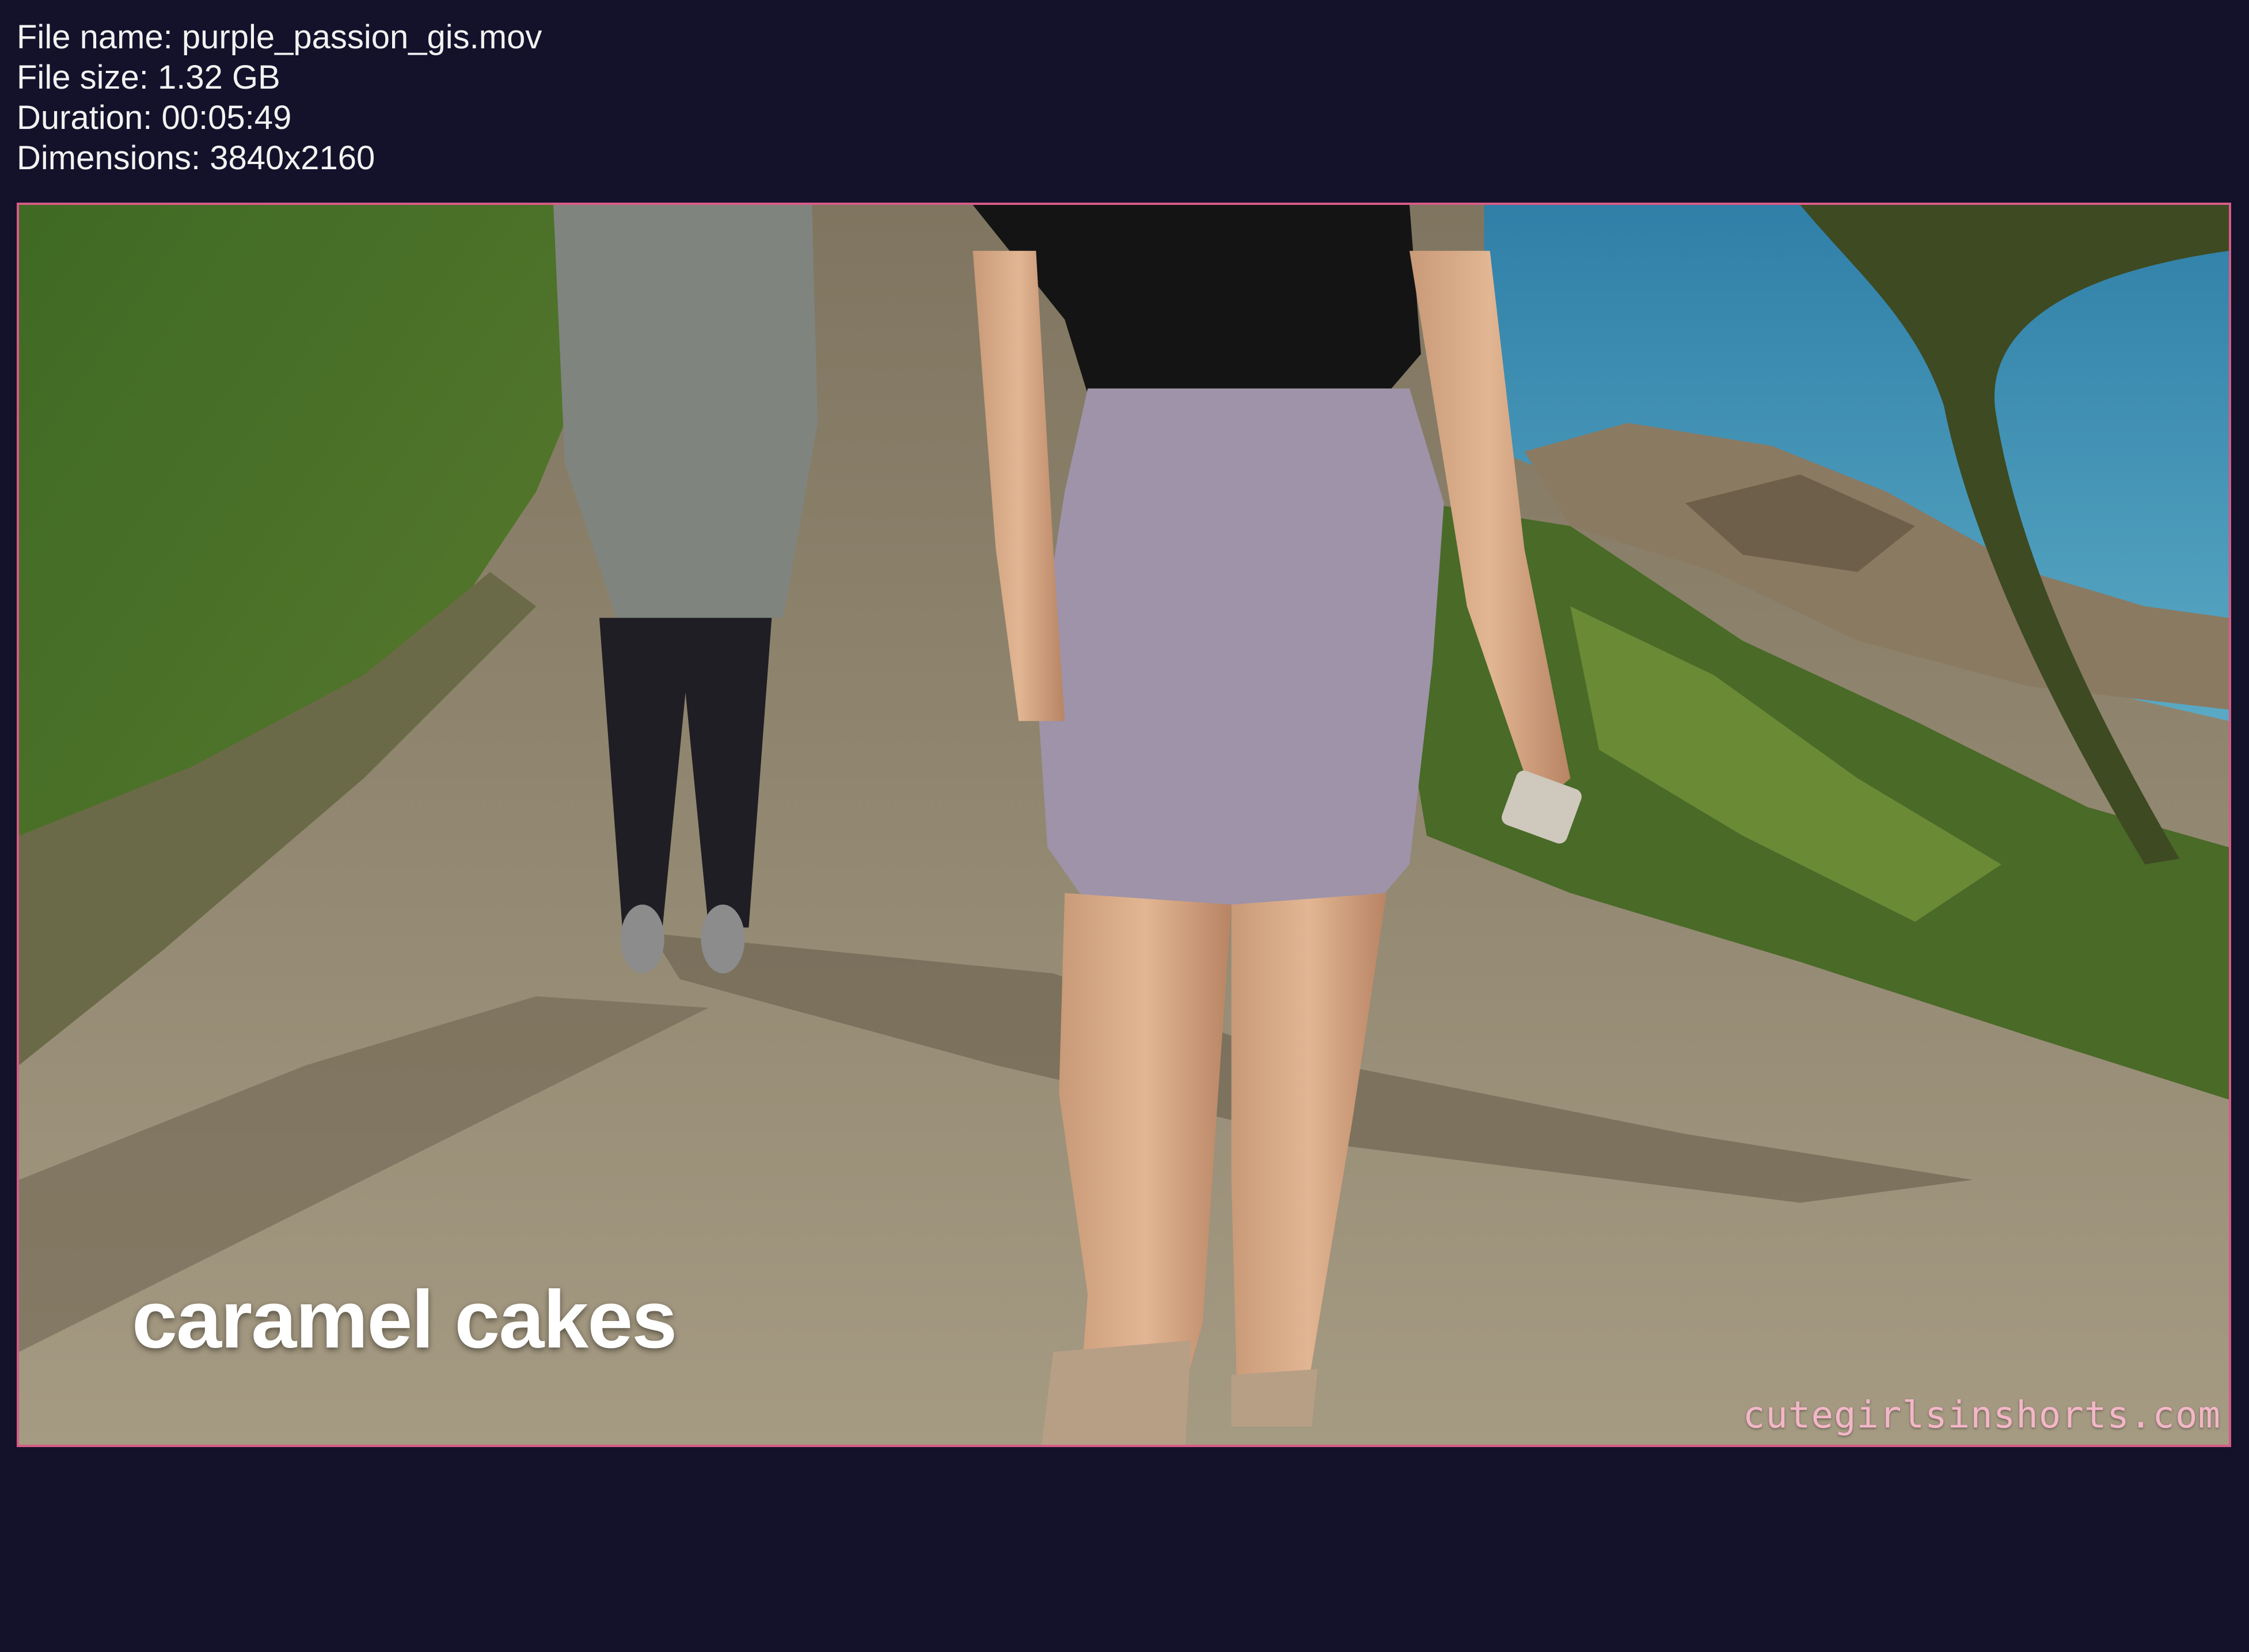  What do you see at coordinates (154, 117) in the screenshot?
I see `duration-text: Duration: 00:05:49` at bounding box center [154, 117].